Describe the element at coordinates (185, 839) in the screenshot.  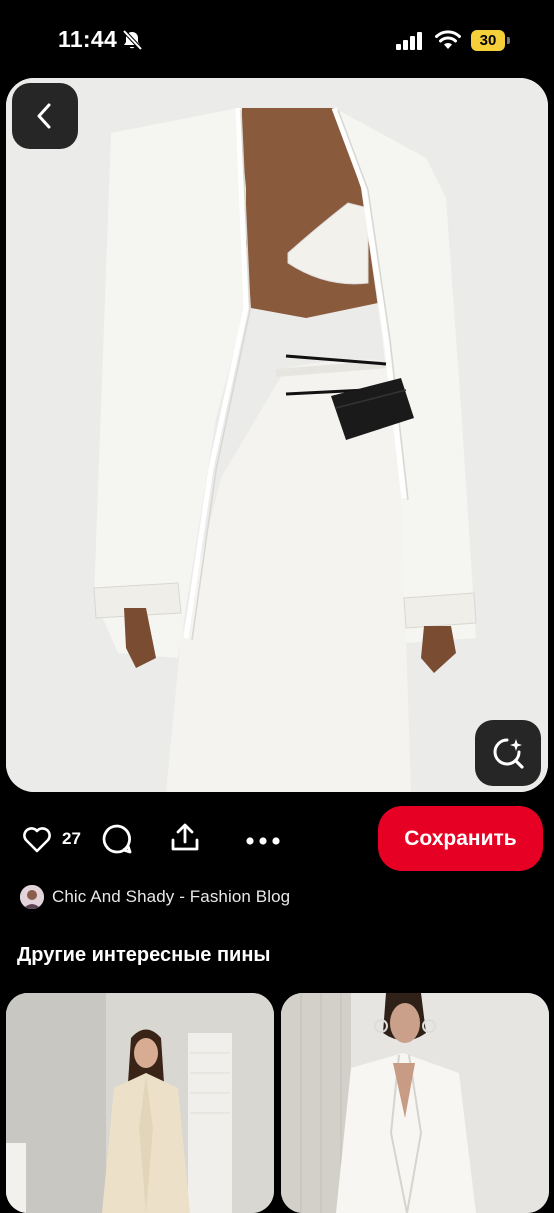
I see `share-icon` at that location.